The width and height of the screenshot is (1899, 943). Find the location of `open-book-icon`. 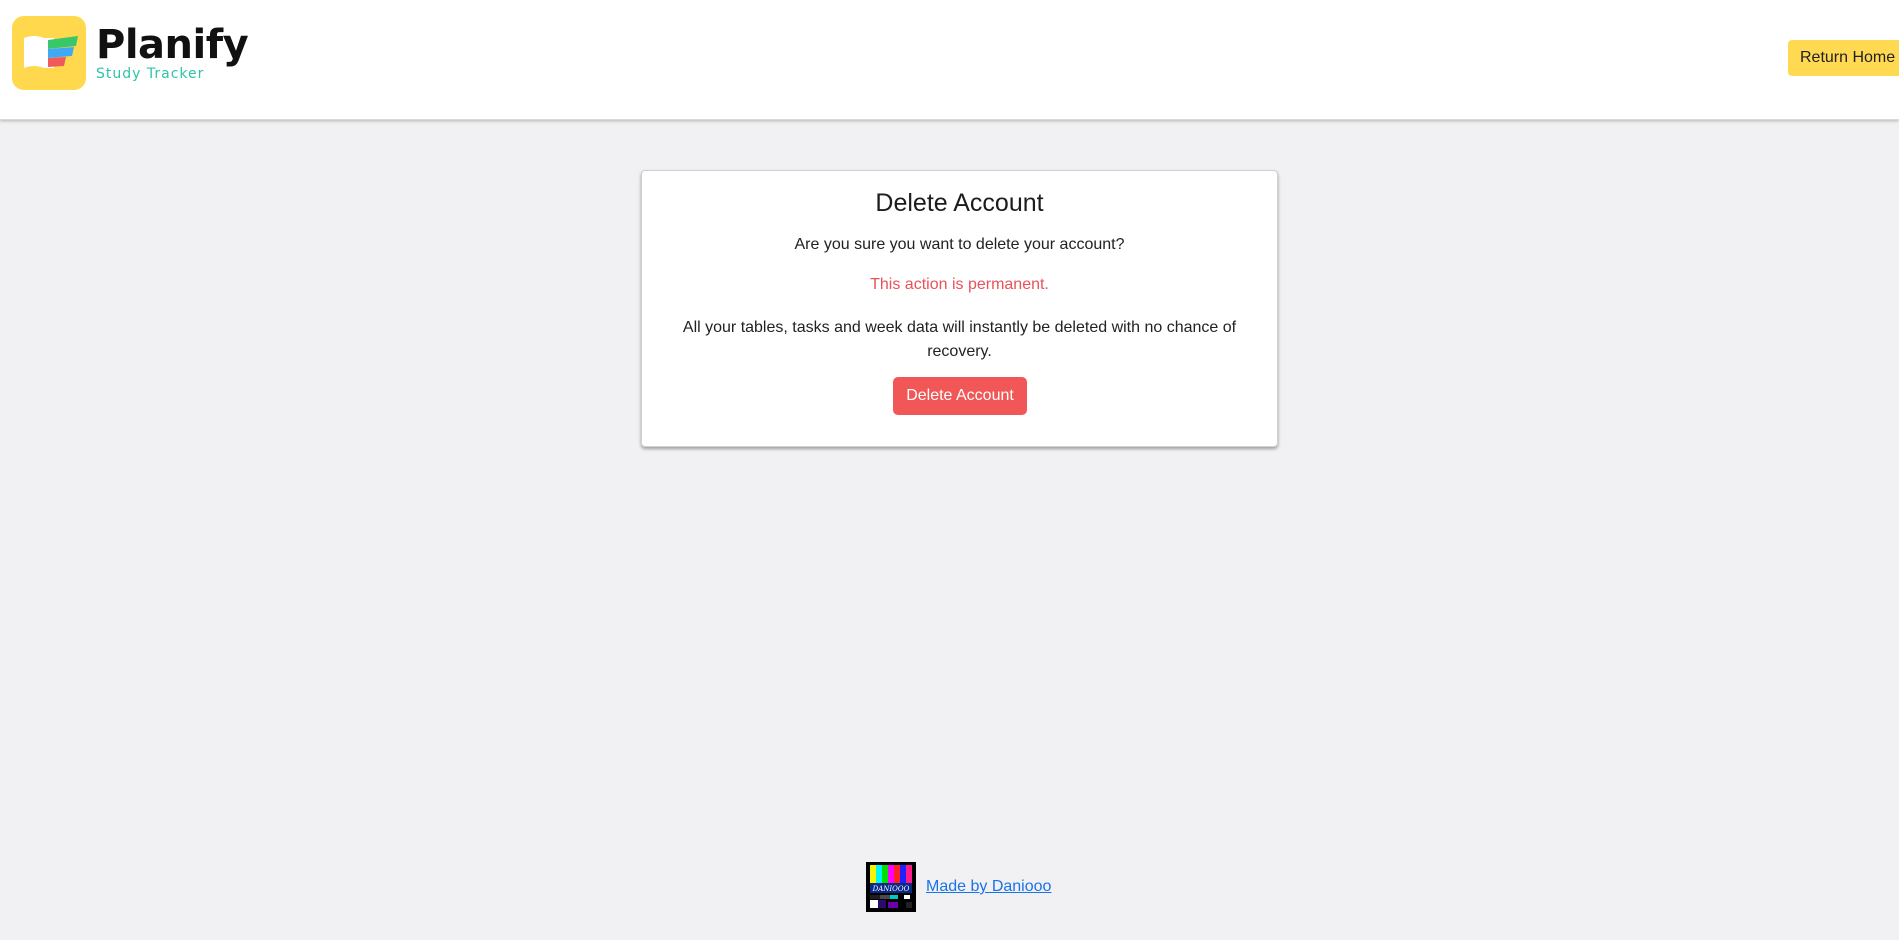

open-book-icon is located at coordinates (49, 53).